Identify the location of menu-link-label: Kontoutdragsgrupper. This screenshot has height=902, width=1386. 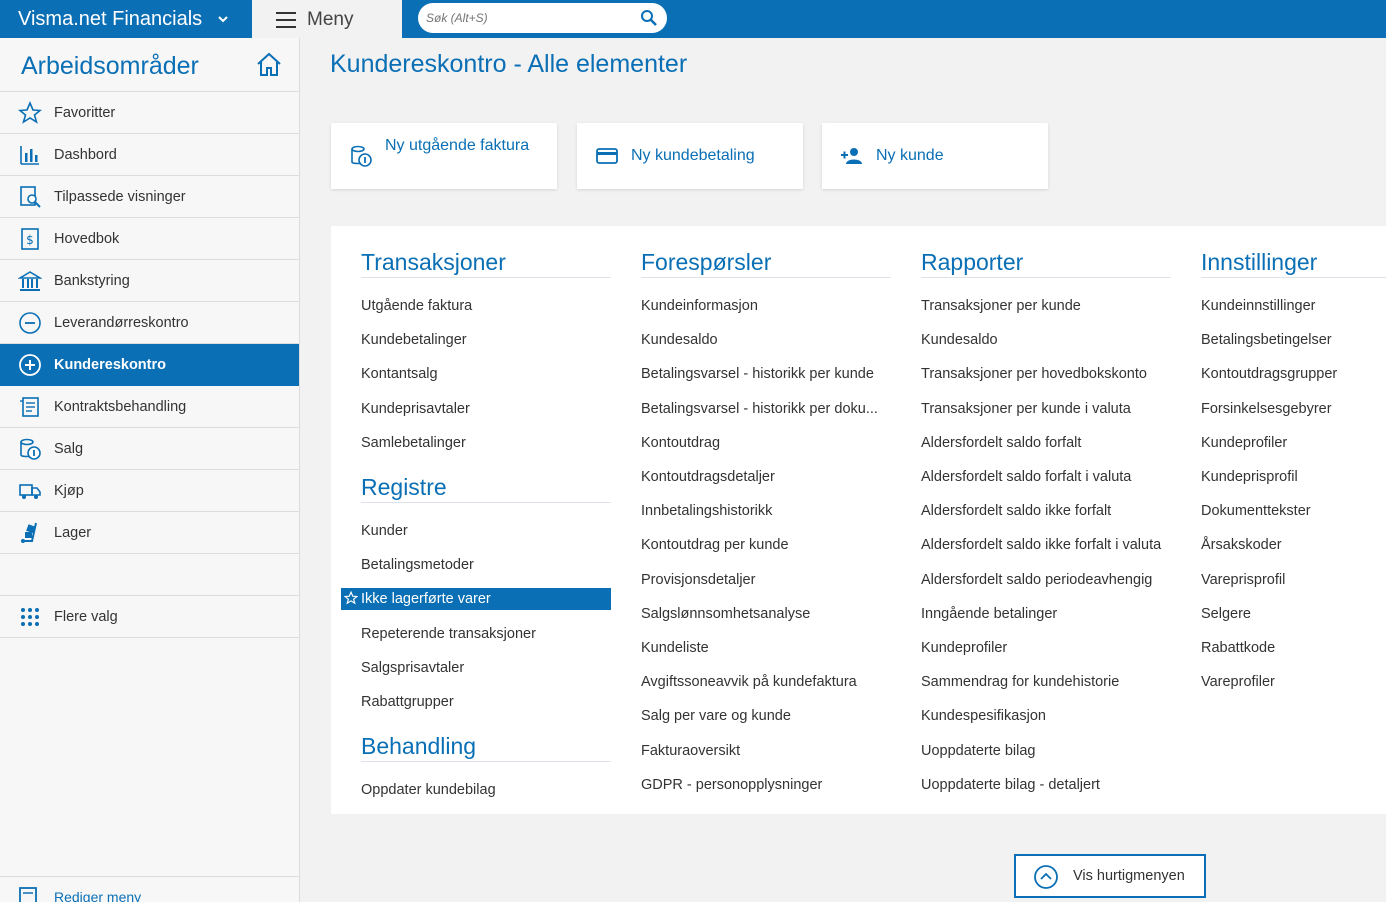
(1269, 374).